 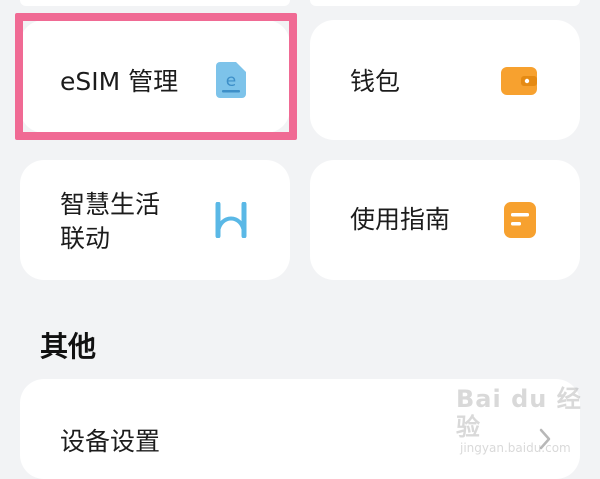 What do you see at coordinates (375, 81) in the screenshot?
I see `wallet-card-label: 钱包` at bounding box center [375, 81].